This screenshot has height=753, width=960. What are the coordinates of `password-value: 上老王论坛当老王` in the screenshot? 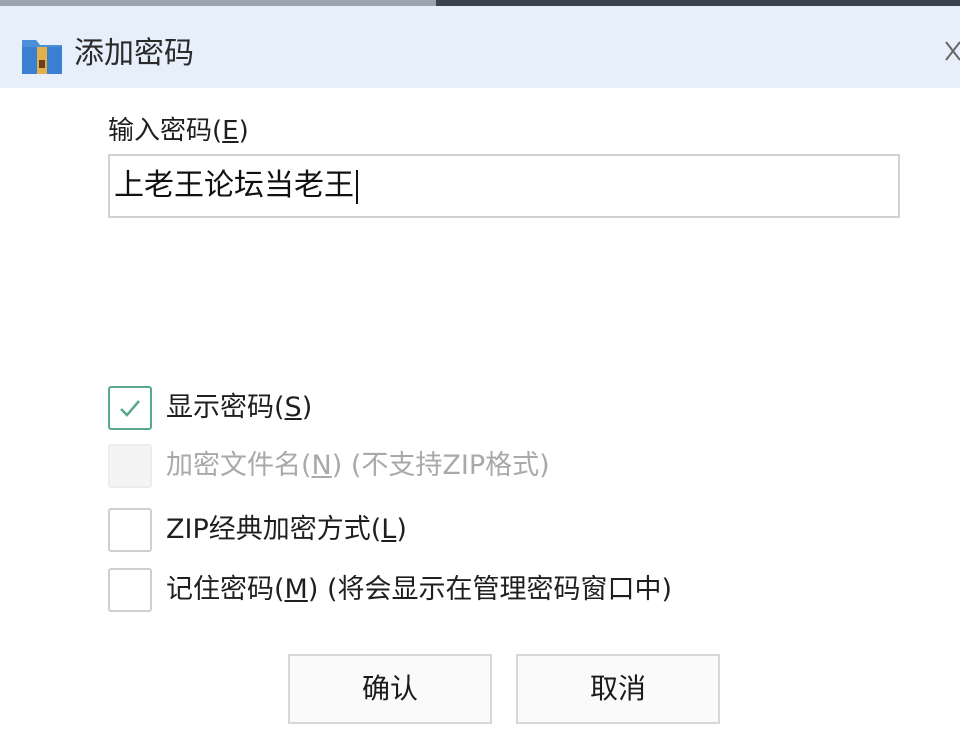 It's located at (236, 186).